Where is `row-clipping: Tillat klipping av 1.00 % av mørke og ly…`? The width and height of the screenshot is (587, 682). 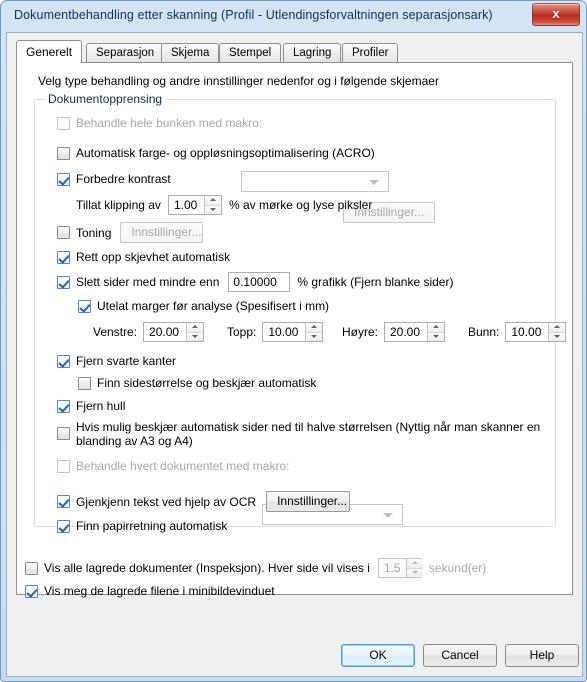
row-clipping: Tillat klipping av 1.00 % av mørke og ly… is located at coordinates (224, 205).